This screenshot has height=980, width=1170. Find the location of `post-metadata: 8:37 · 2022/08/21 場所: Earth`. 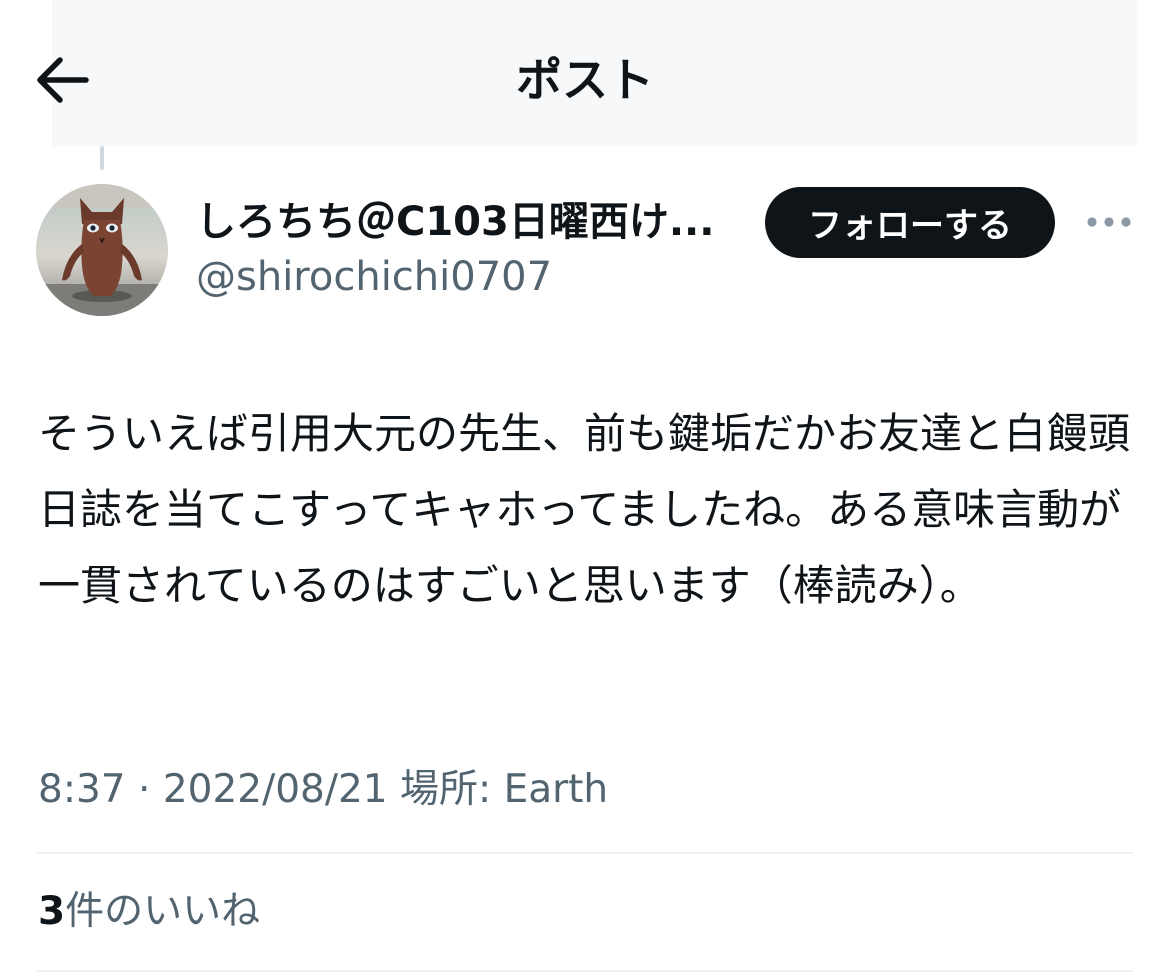

post-metadata: 8:37 · 2022/08/21 場所: Earth is located at coordinates (323, 790).